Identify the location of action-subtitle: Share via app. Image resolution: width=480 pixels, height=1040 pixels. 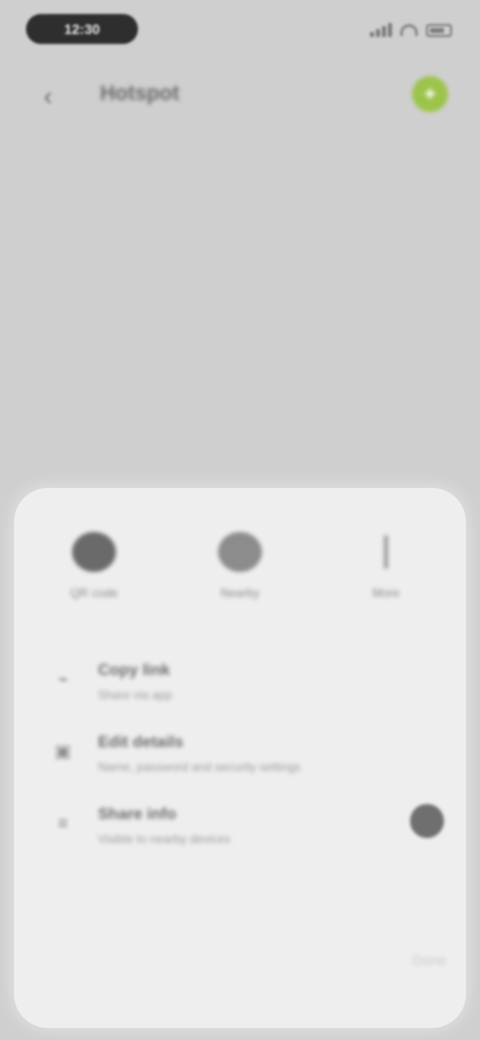
(135, 695).